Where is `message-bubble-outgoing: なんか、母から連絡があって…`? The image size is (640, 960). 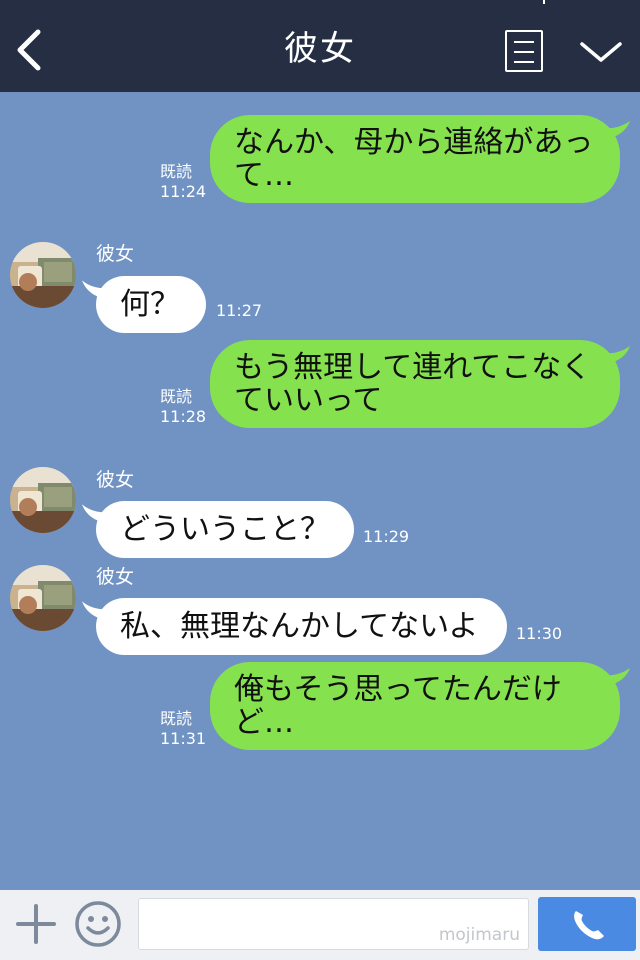 message-bubble-outgoing: なんか、母から連絡があって… is located at coordinates (415, 159).